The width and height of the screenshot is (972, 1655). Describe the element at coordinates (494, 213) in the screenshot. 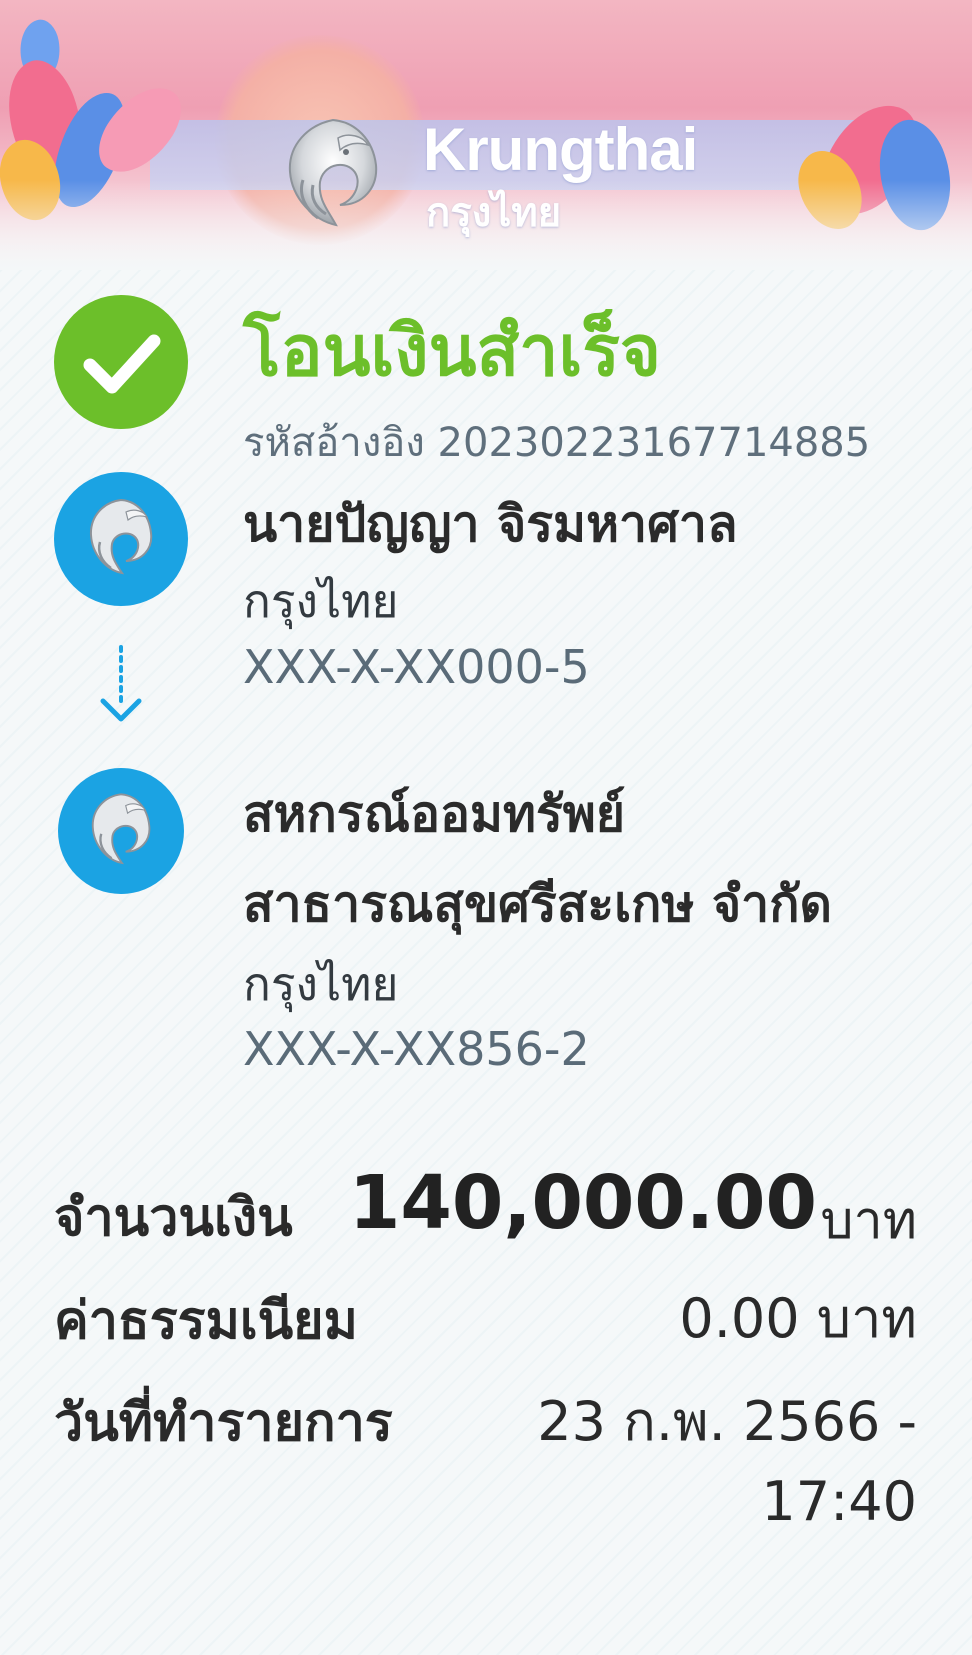

I see `brand-name-th: กรุงไทย` at that location.